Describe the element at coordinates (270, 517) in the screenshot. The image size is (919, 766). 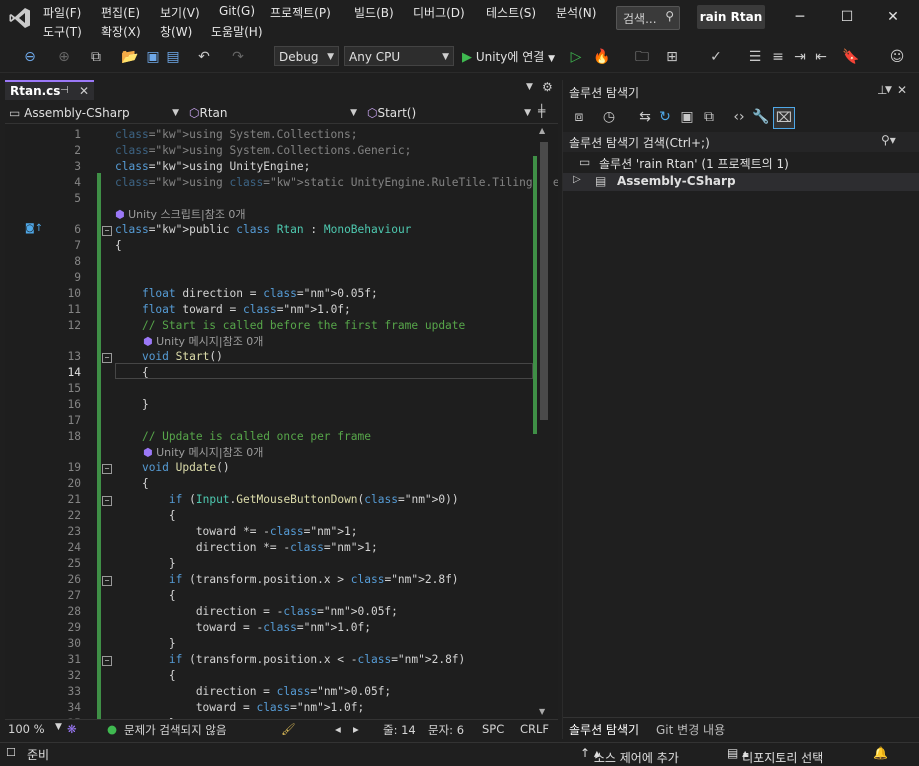
I see `code-line: 22 {` at that location.